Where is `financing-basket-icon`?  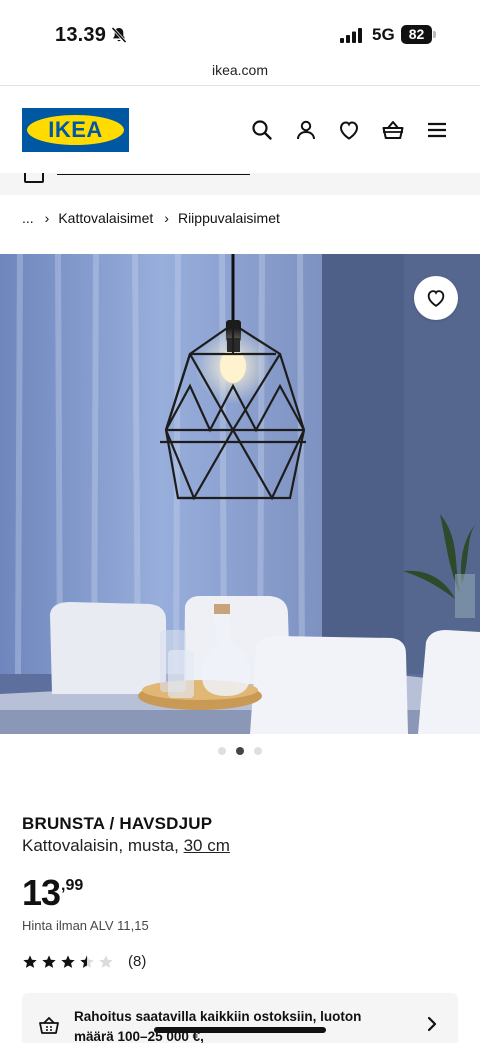 financing-basket-icon is located at coordinates (49, 1025).